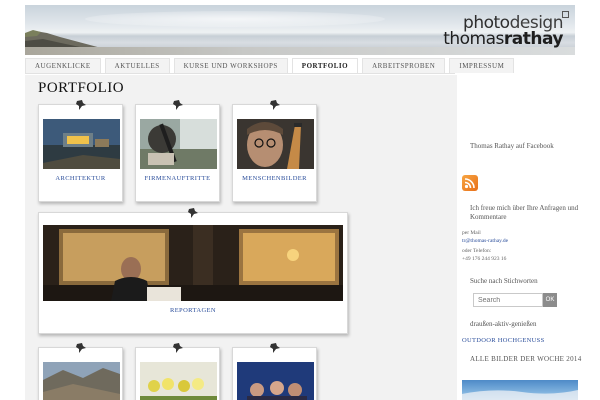 The width and height of the screenshot is (600, 400). What do you see at coordinates (485, 241) in the screenshot?
I see `mail-link: tr@thomas-rathay.de` at bounding box center [485, 241].